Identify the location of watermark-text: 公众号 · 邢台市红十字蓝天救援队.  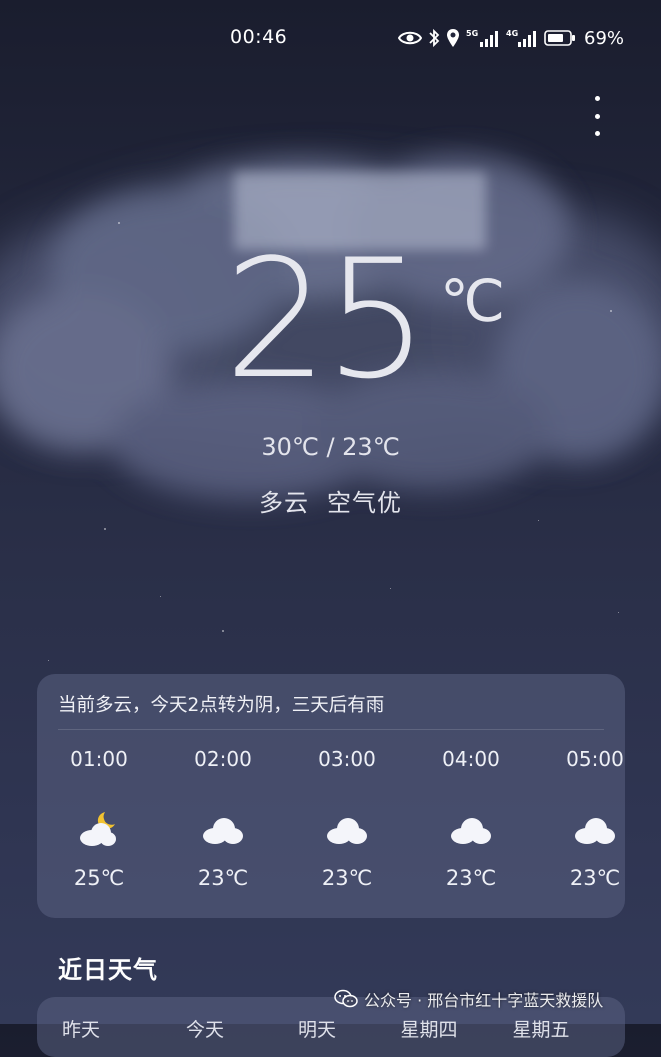
(484, 1000).